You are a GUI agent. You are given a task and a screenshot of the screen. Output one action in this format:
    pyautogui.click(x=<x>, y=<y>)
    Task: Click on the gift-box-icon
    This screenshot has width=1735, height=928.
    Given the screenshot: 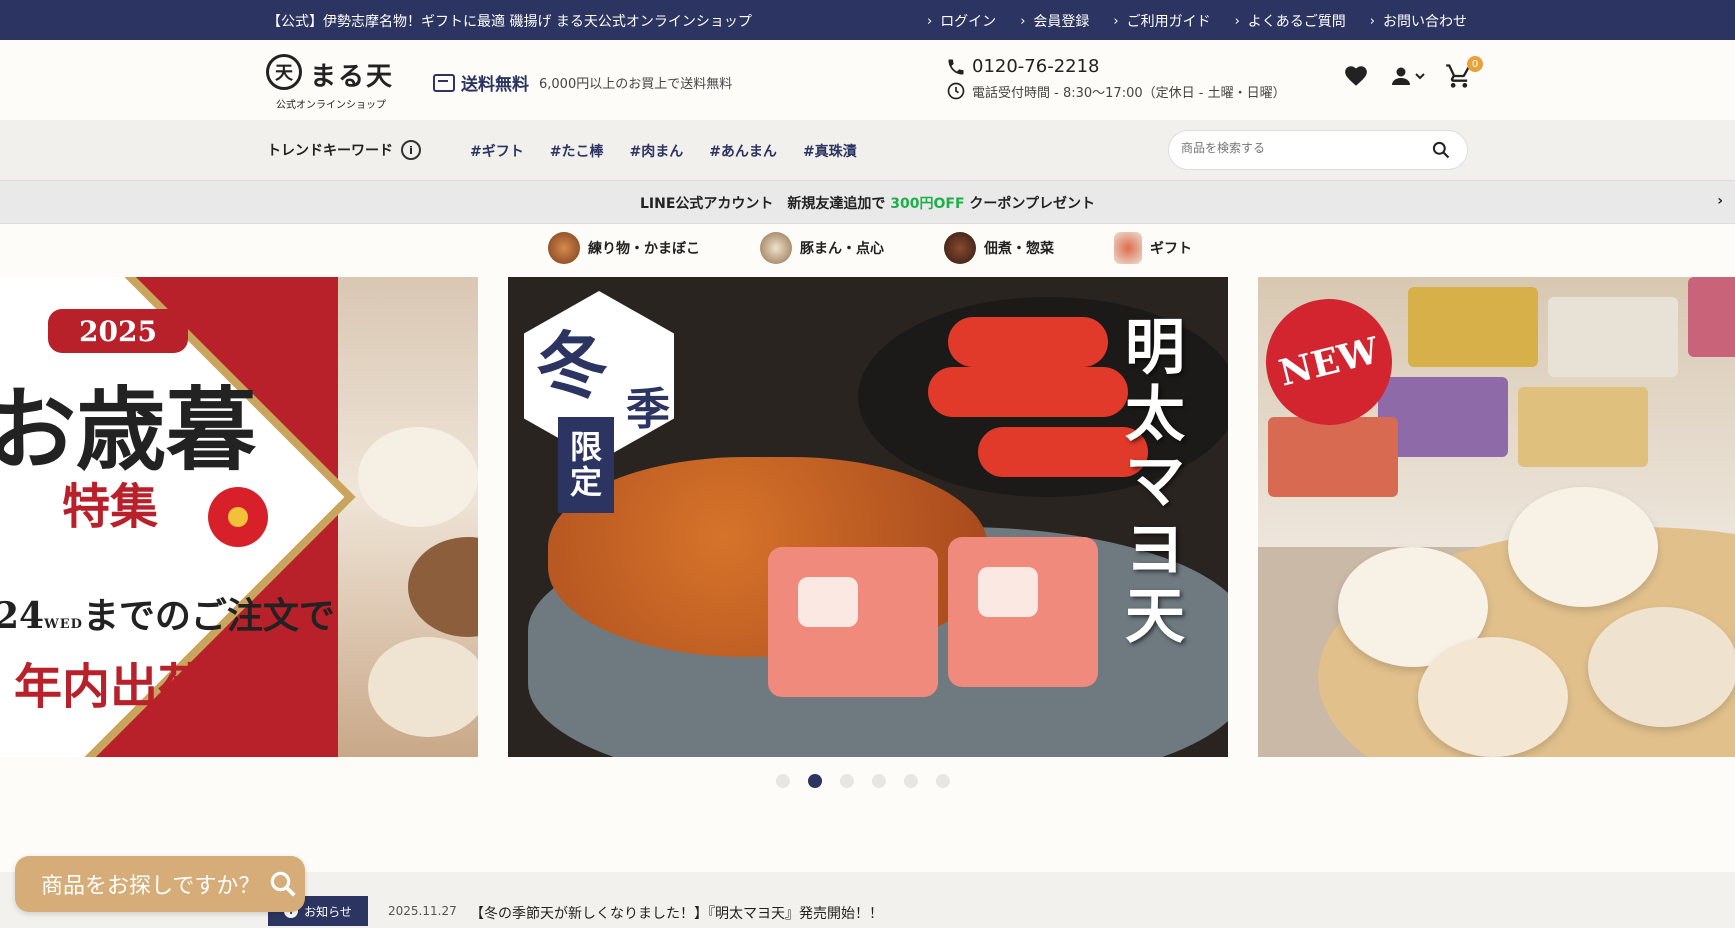 What is the action you would take?
    pyautogui.click(x=444, y=82)
    